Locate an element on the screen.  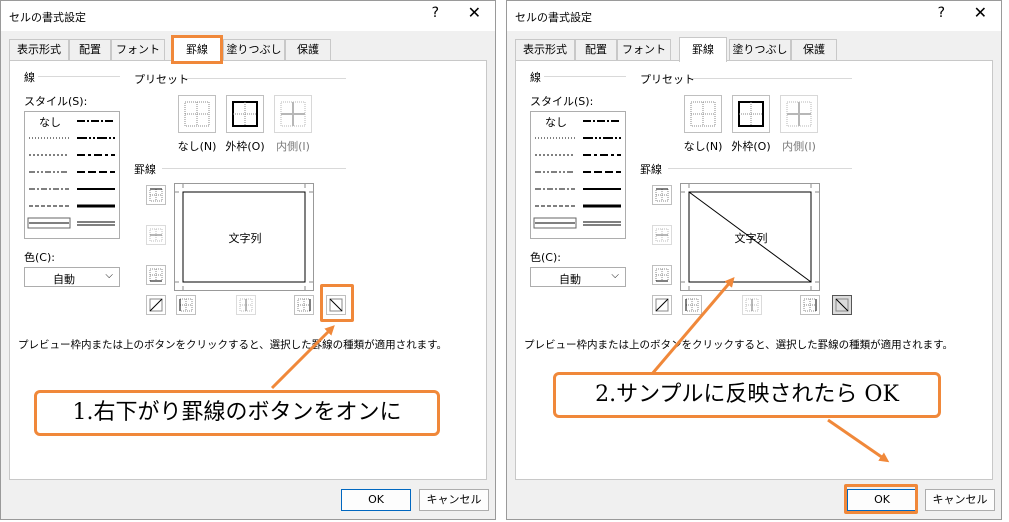
callout-step-2: 2.サンプルに反映されたら OK is located at coordinates (747, 395).